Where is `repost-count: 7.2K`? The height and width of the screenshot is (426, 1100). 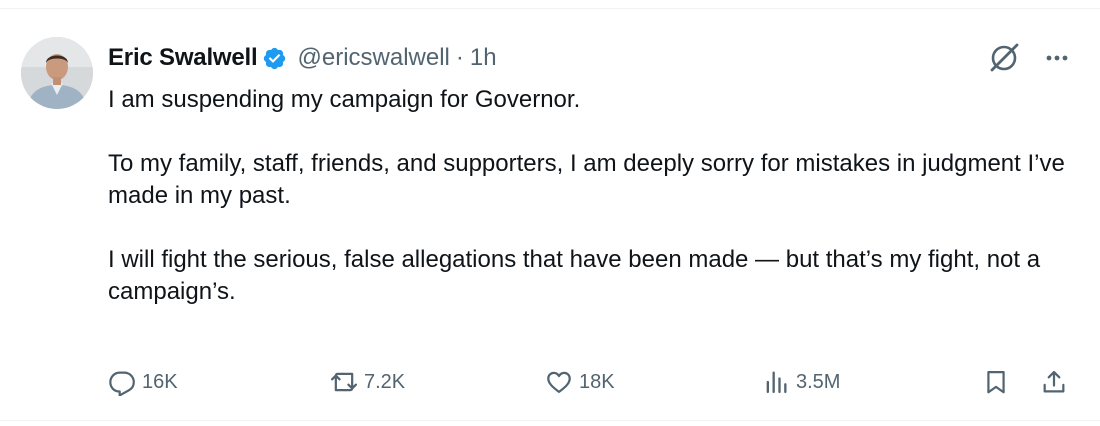
repost-count: 7.2K is located at coordinates (385, 381).